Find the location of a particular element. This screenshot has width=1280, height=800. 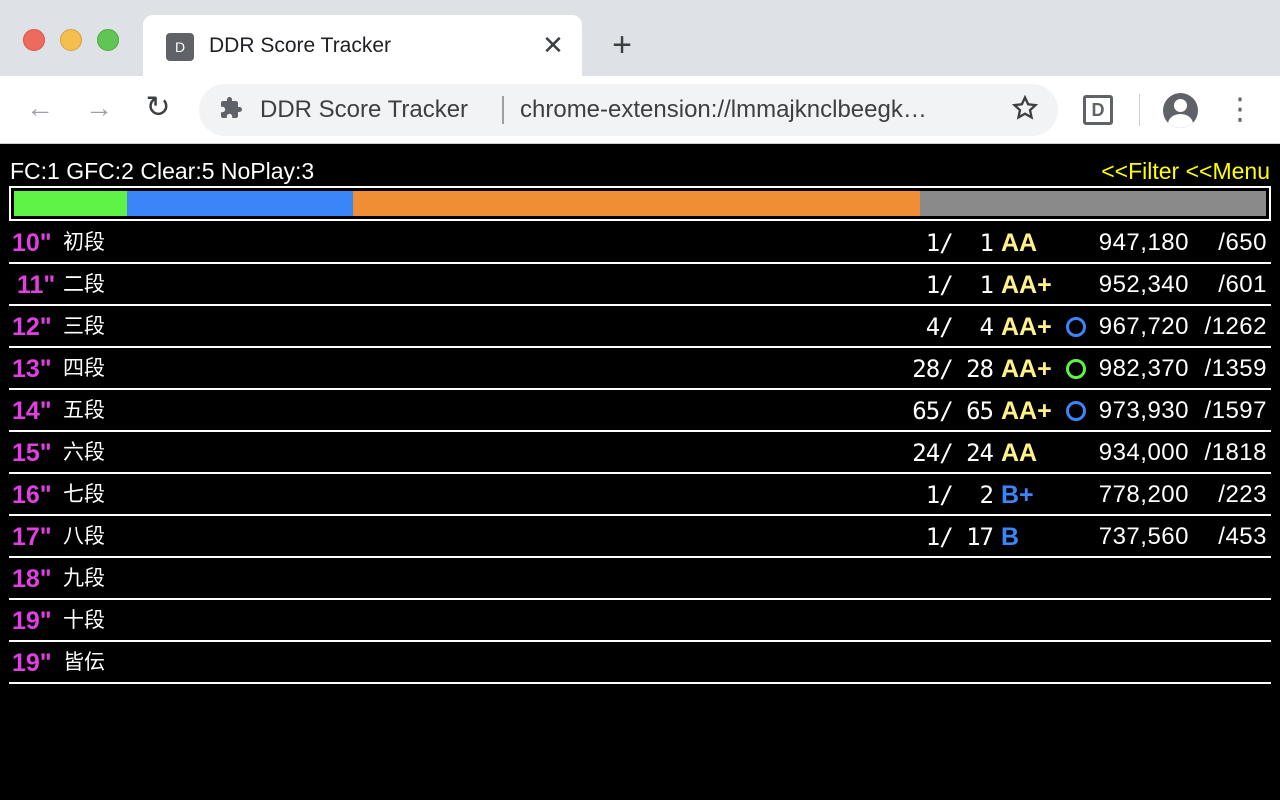

rank-total: /1262 is located at coordinates (1235, 326).